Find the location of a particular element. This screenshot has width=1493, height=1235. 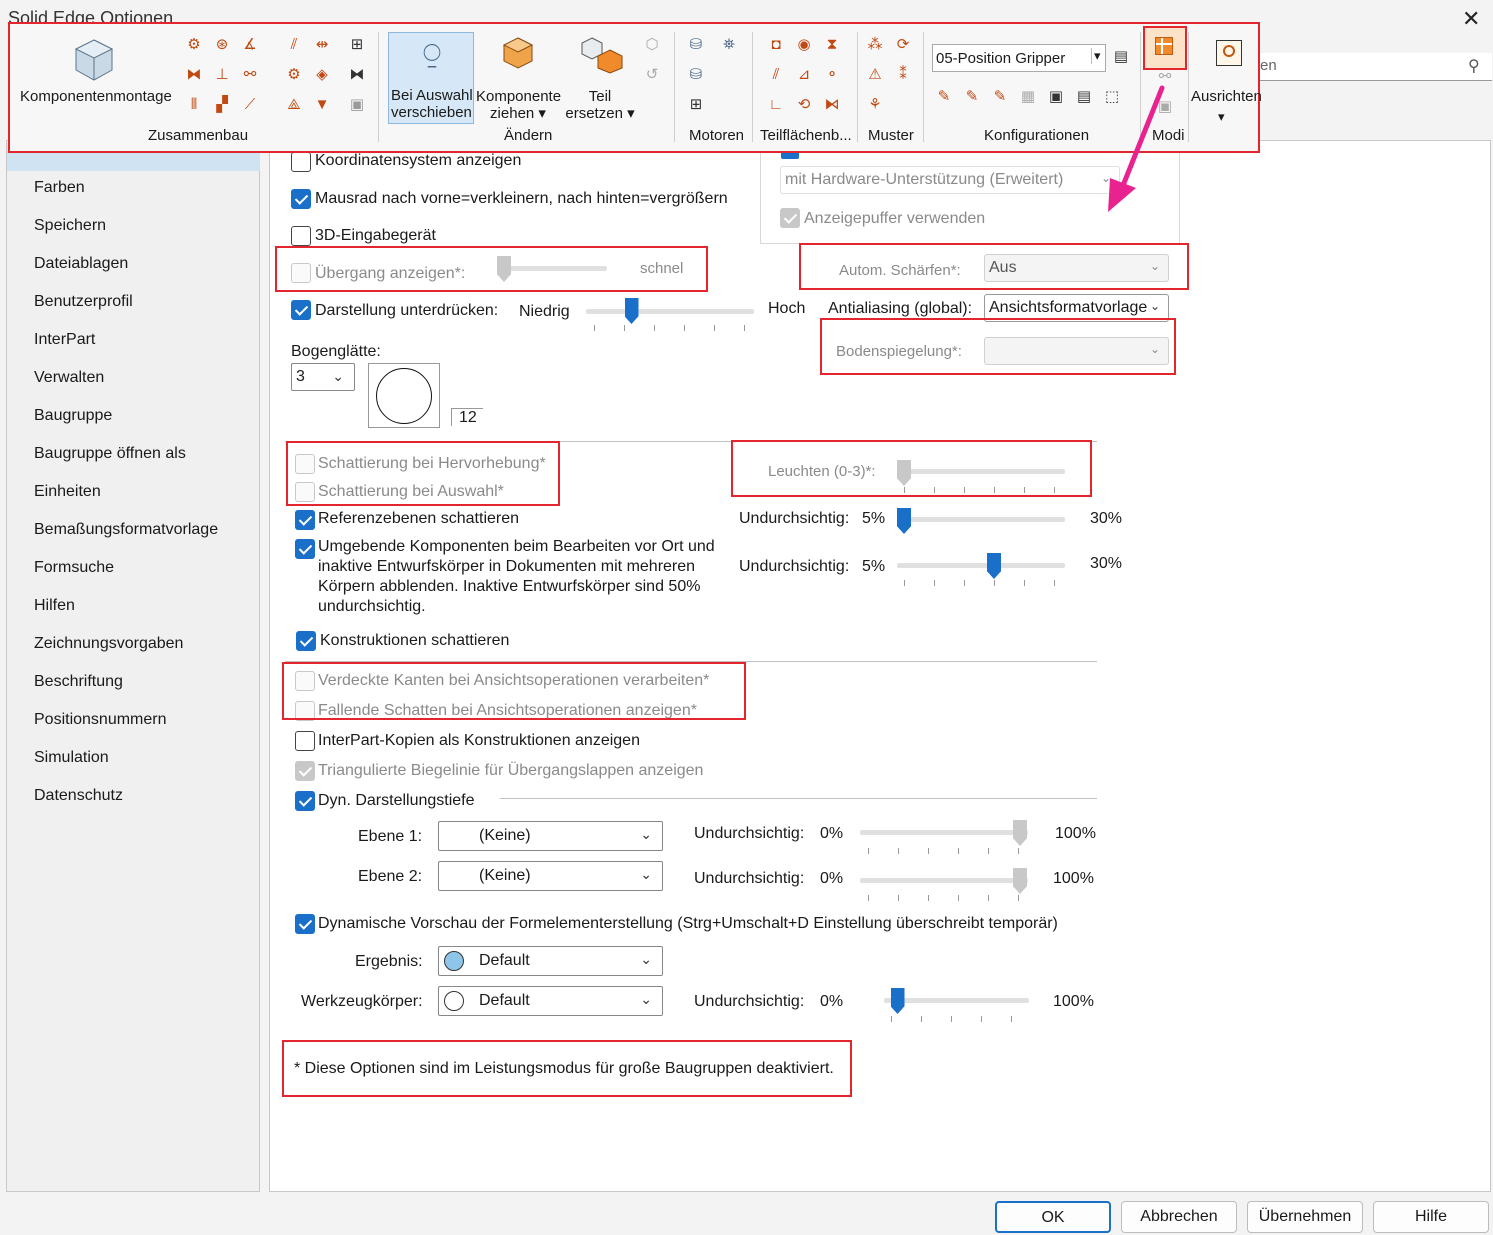

face-icon: ⧑ is located at coordinates (832, 105).